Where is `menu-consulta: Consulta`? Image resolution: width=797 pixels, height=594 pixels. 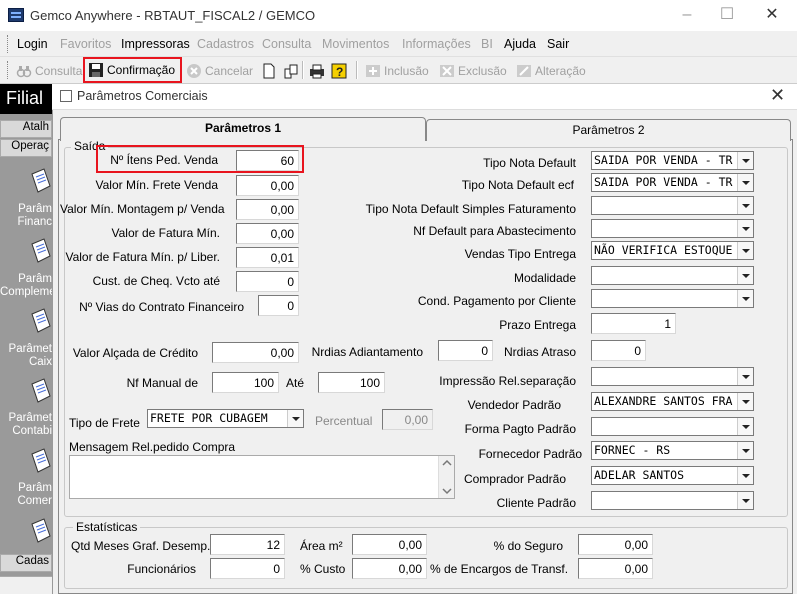
menu-consulta: Consulta is located at coordinates (286, 44).